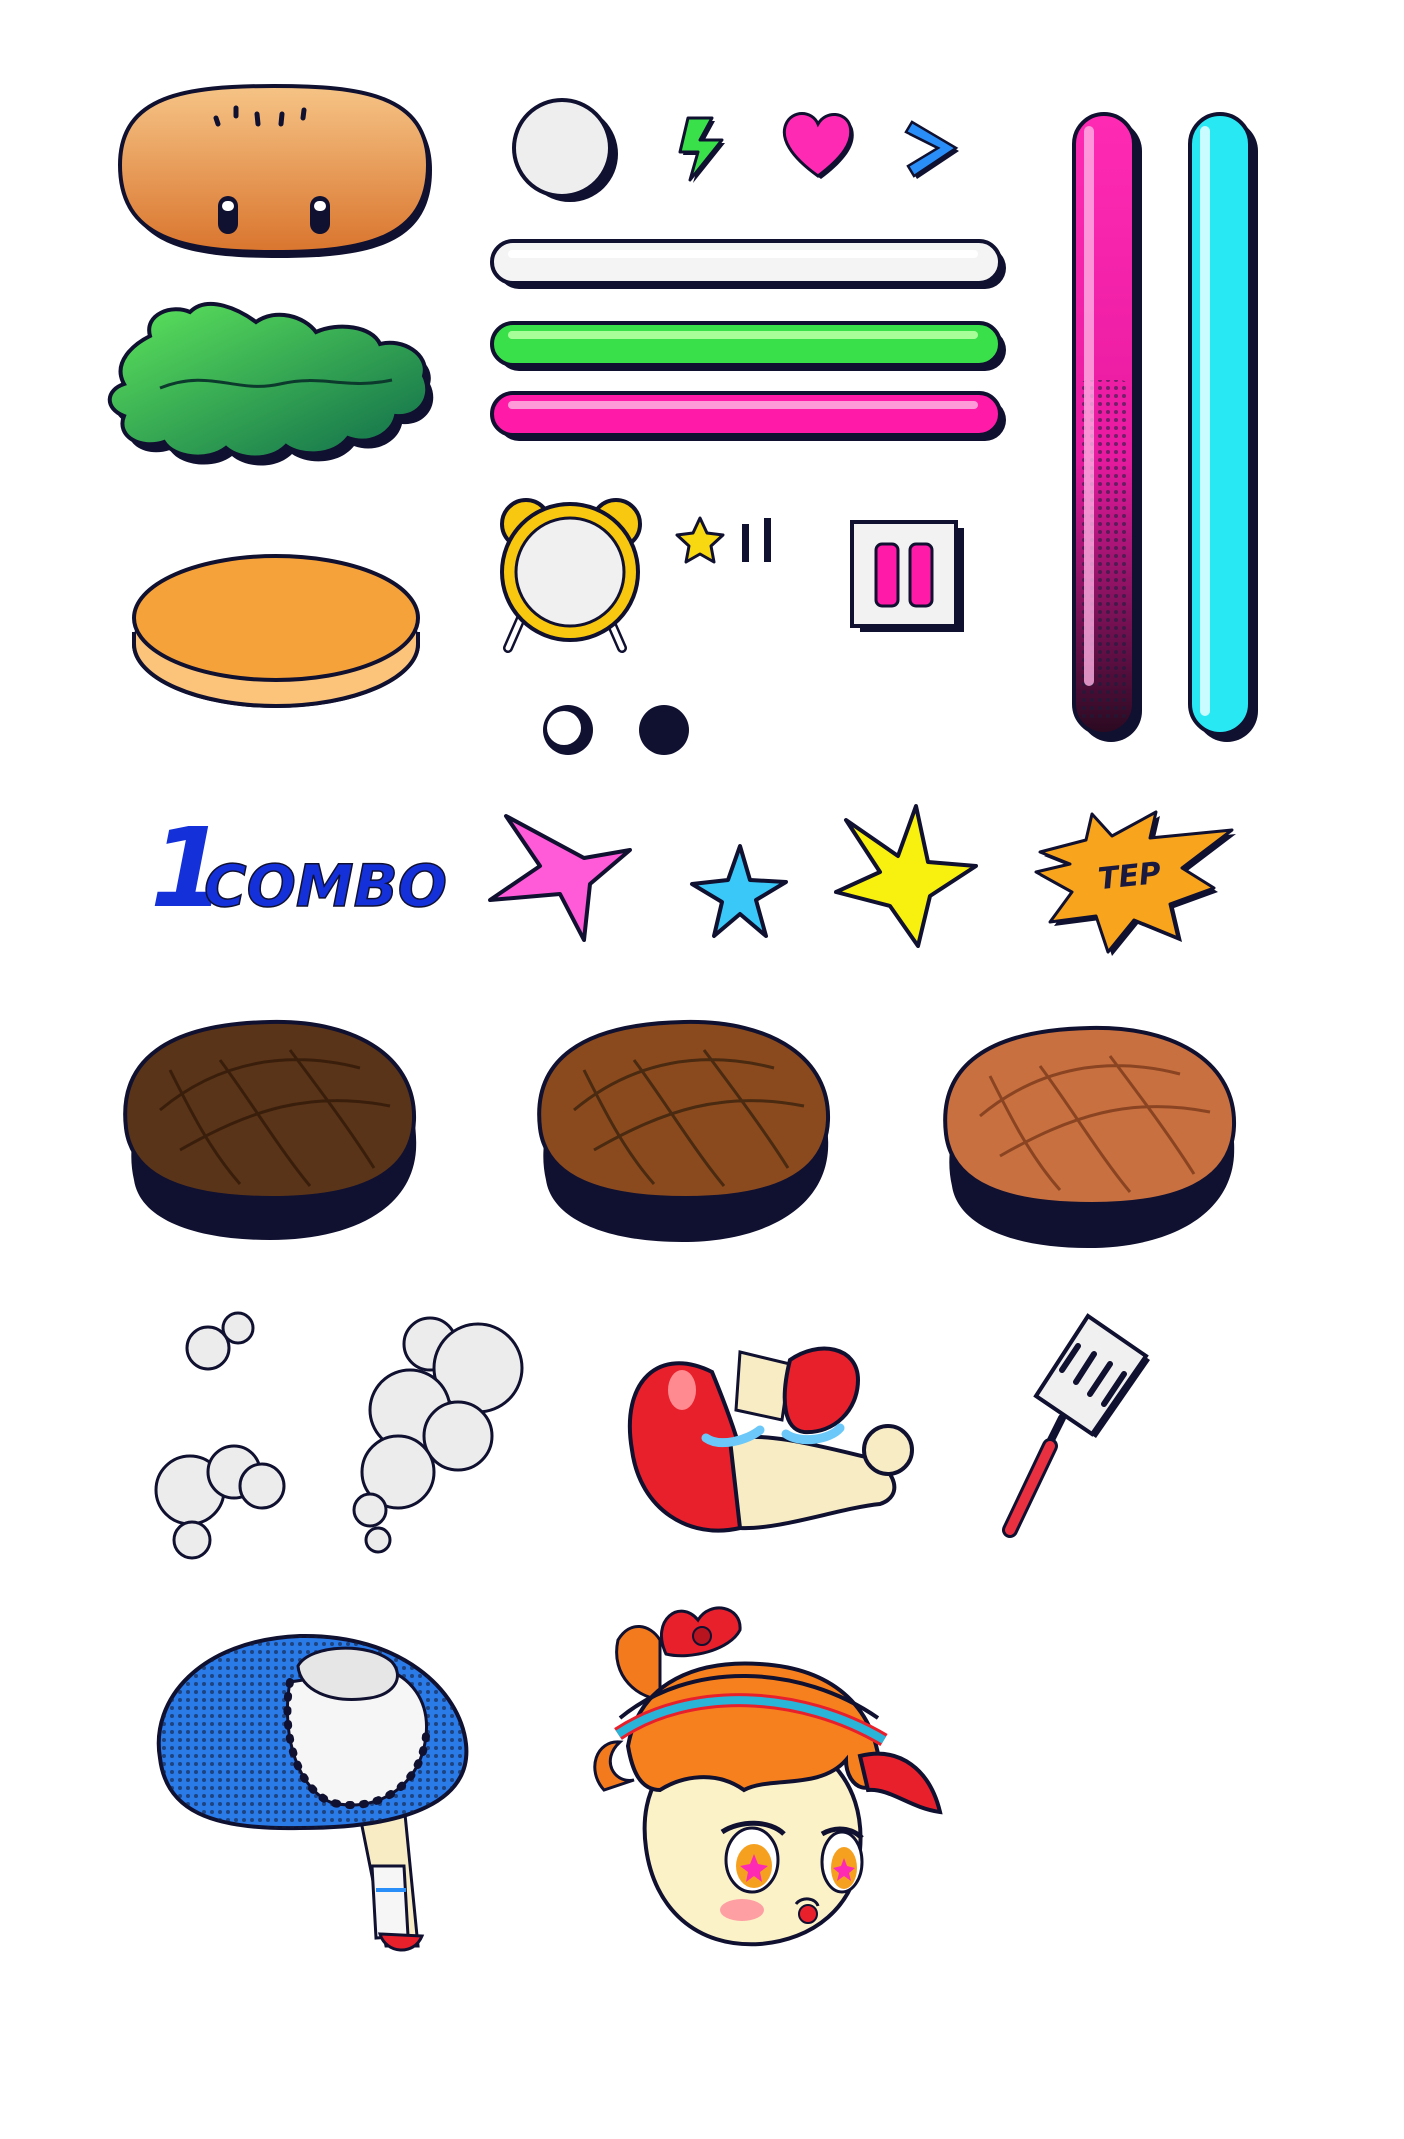 The image size is (1404, 2139). I want to click on patty-medium-icon, so click(684, 1130).